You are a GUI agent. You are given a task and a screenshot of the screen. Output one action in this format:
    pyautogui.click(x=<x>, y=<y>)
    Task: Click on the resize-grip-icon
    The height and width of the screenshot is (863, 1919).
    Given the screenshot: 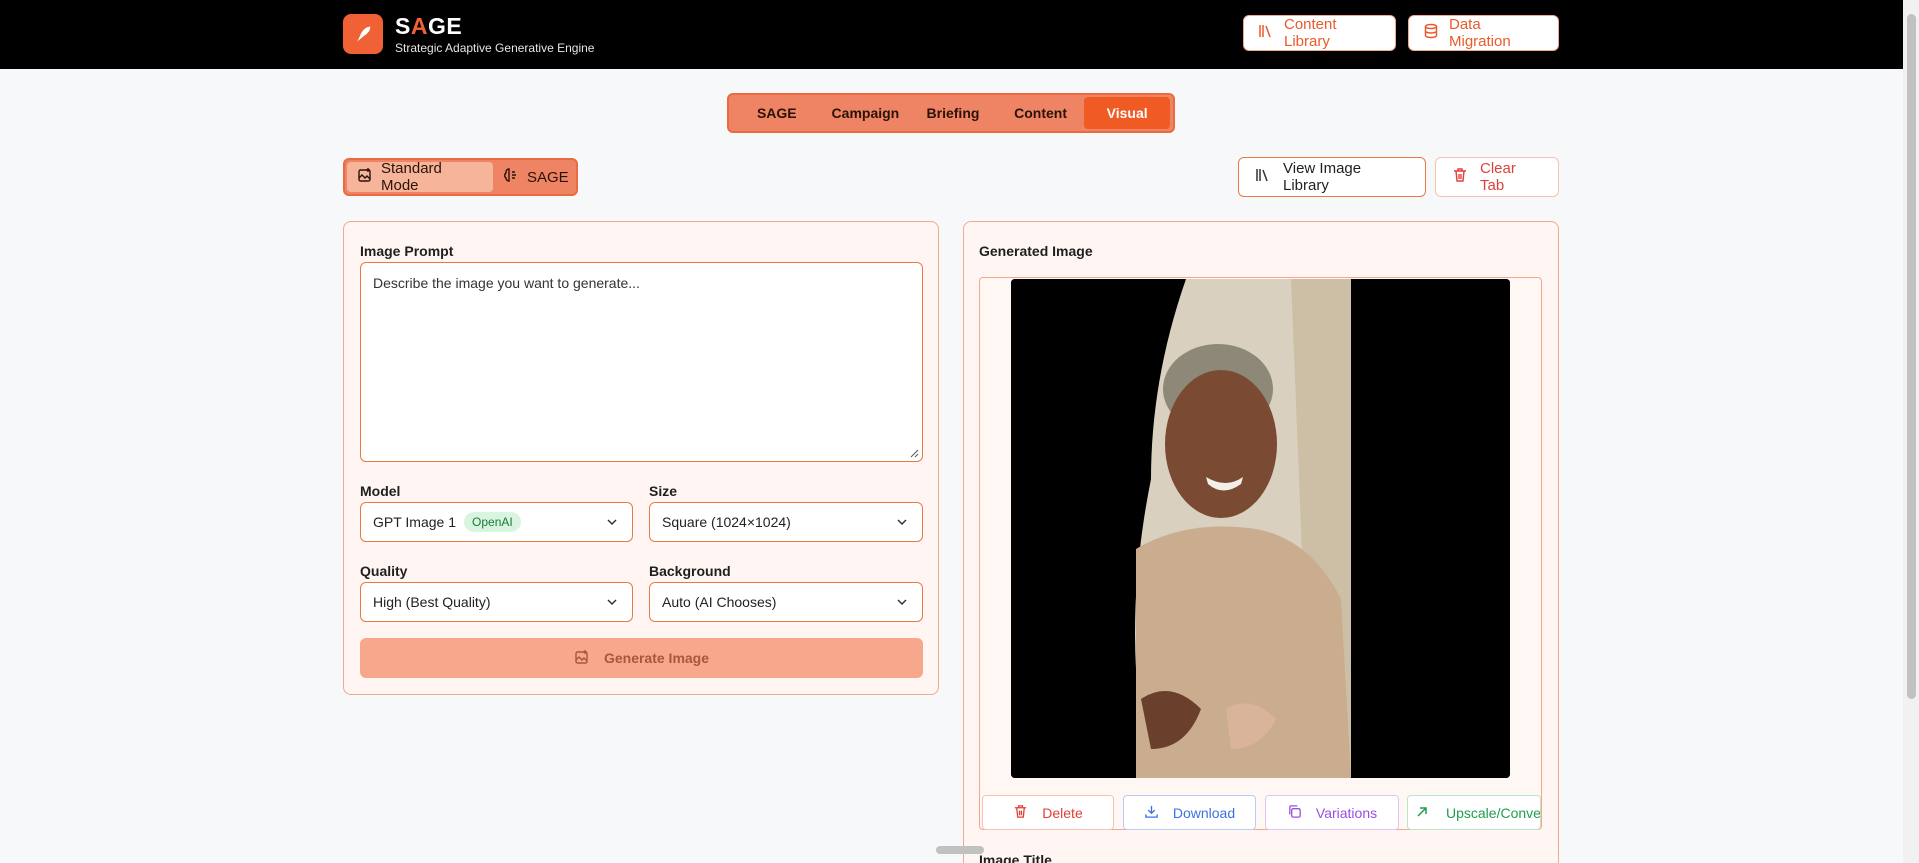 What is the action you would take?
    pyautogui.click(x=914, y=453)
    